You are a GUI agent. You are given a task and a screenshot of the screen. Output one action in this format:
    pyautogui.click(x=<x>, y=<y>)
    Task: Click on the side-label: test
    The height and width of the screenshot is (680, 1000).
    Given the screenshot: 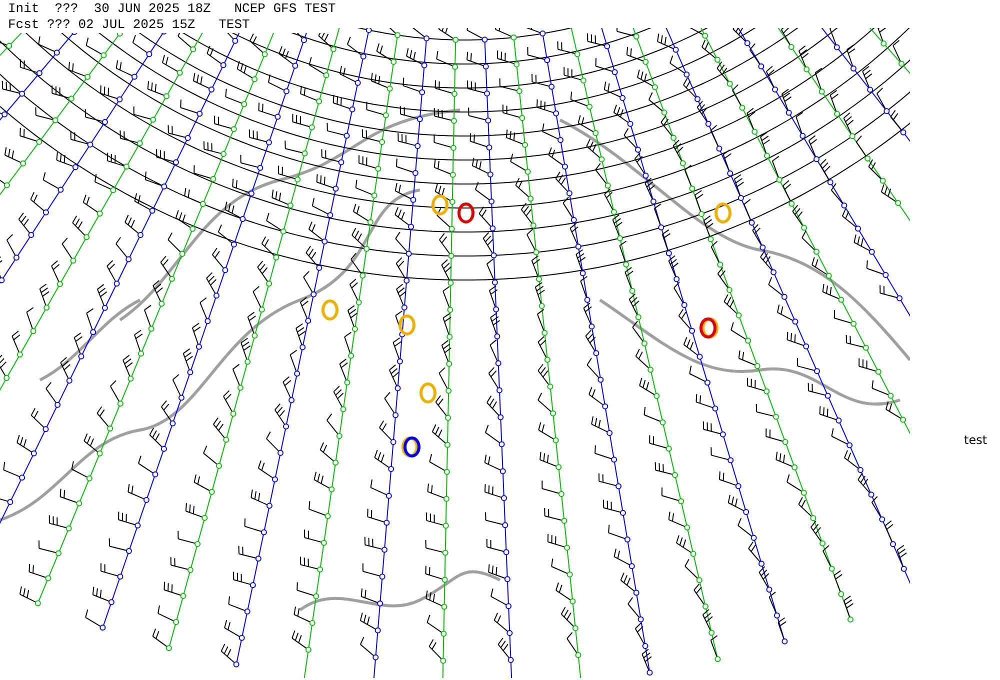 What is the action you would take?
    pyautogui.click(x=976, y=440)
    